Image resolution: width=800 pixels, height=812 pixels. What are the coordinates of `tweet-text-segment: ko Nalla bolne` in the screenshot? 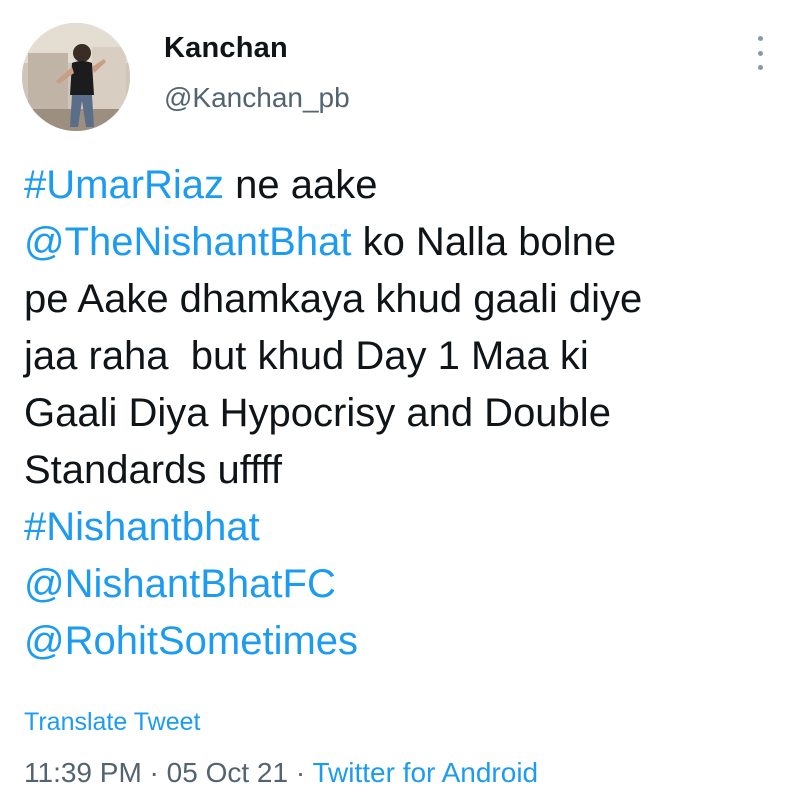 It's located at (484, 242).